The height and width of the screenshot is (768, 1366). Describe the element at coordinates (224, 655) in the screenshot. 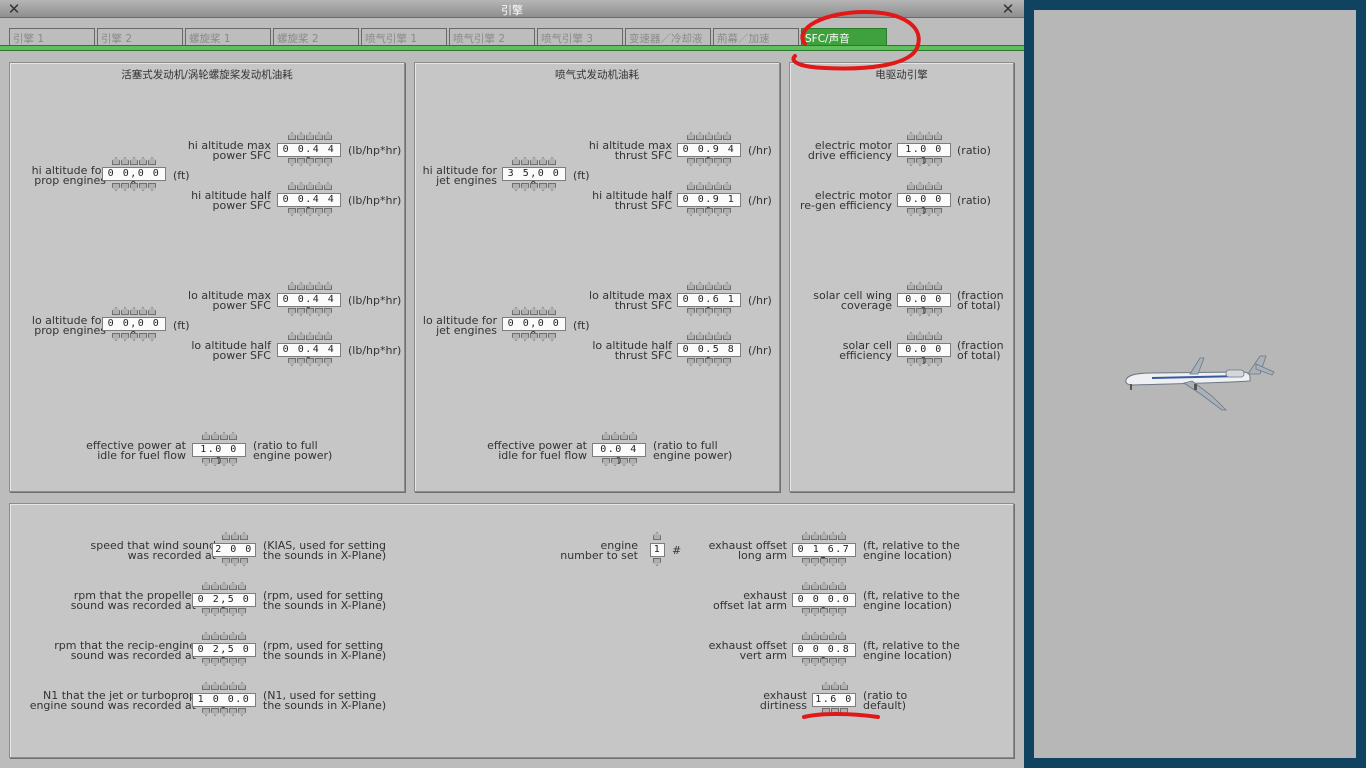

I see `recip-rpm-field: 0 2,5 0 0` at that location.